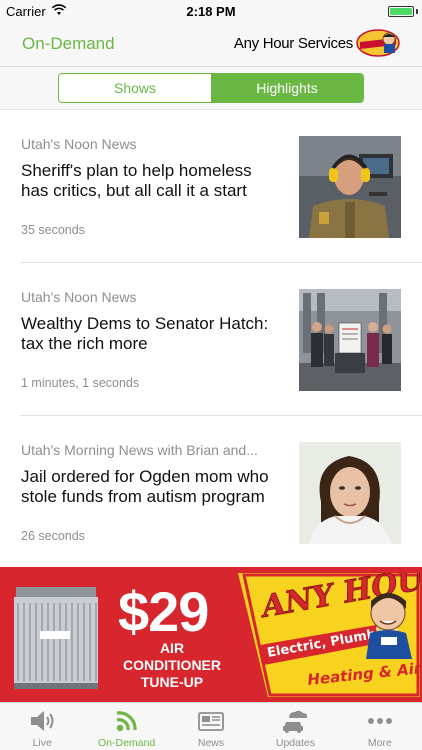  I want to click on tab-on-demand: On-Demand, so click(126, 726).